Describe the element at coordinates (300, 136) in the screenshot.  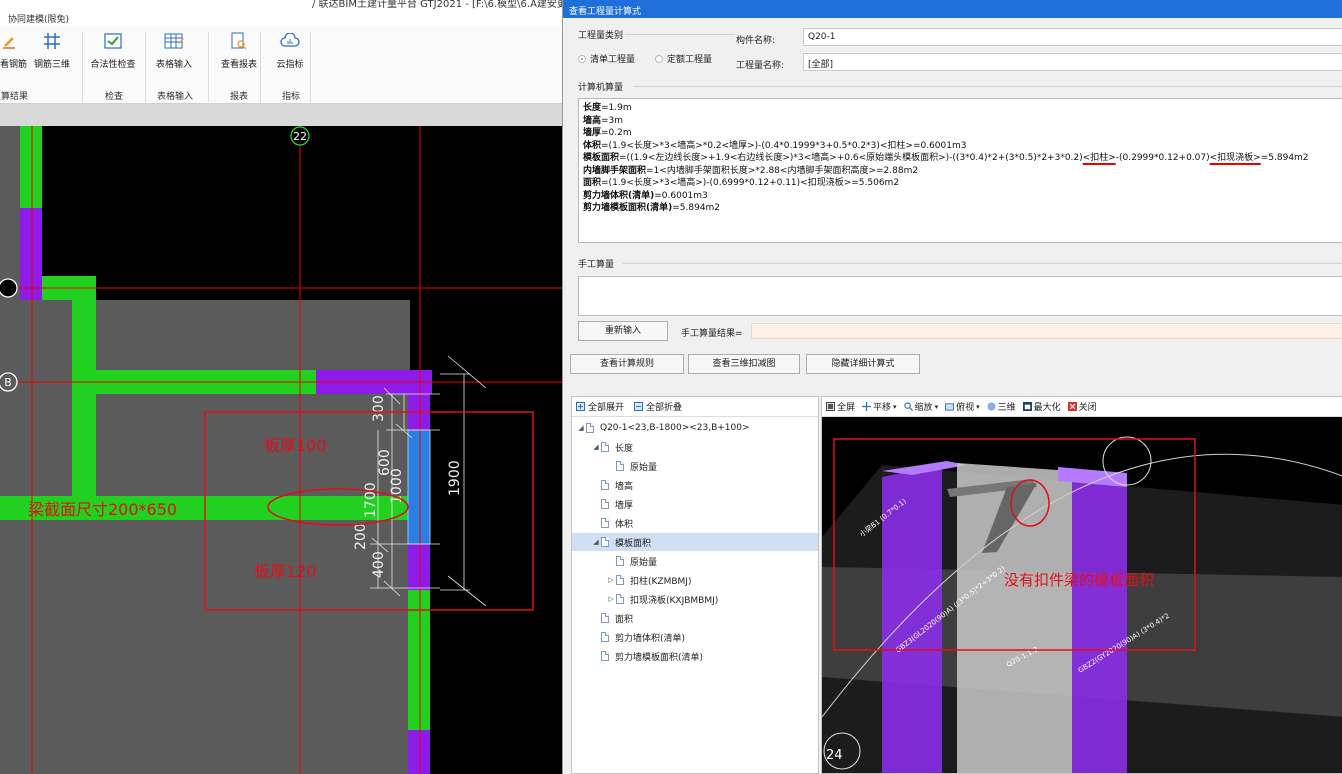
I see `axis-label-22: 22` at that location.